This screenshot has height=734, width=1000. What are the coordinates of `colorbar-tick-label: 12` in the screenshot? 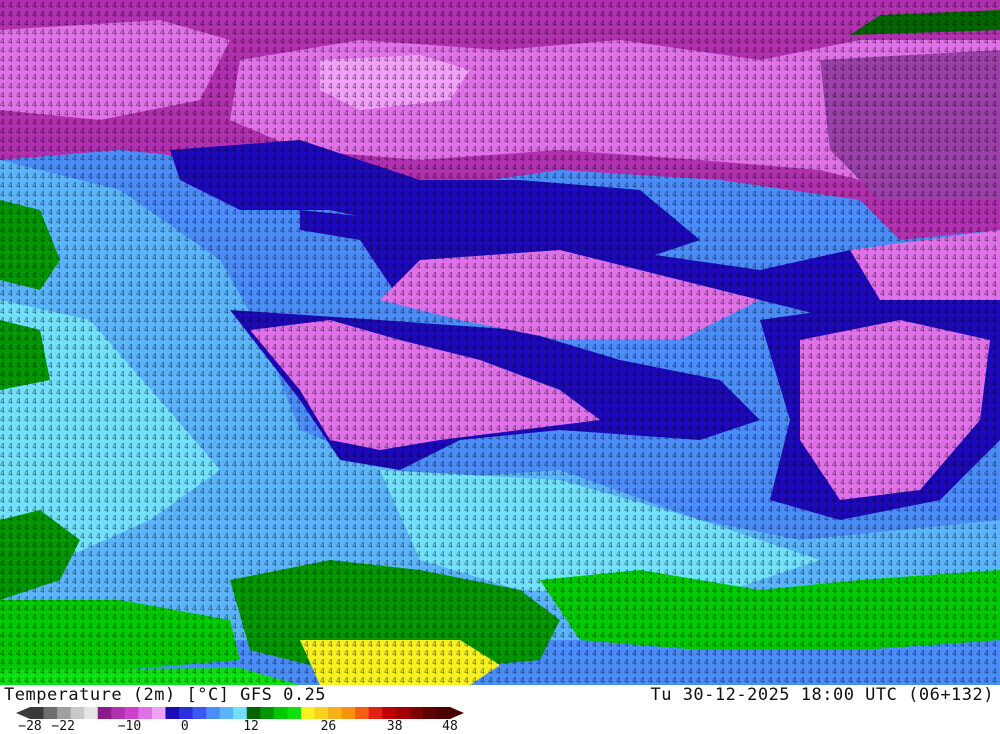 It's located at (251, 726).